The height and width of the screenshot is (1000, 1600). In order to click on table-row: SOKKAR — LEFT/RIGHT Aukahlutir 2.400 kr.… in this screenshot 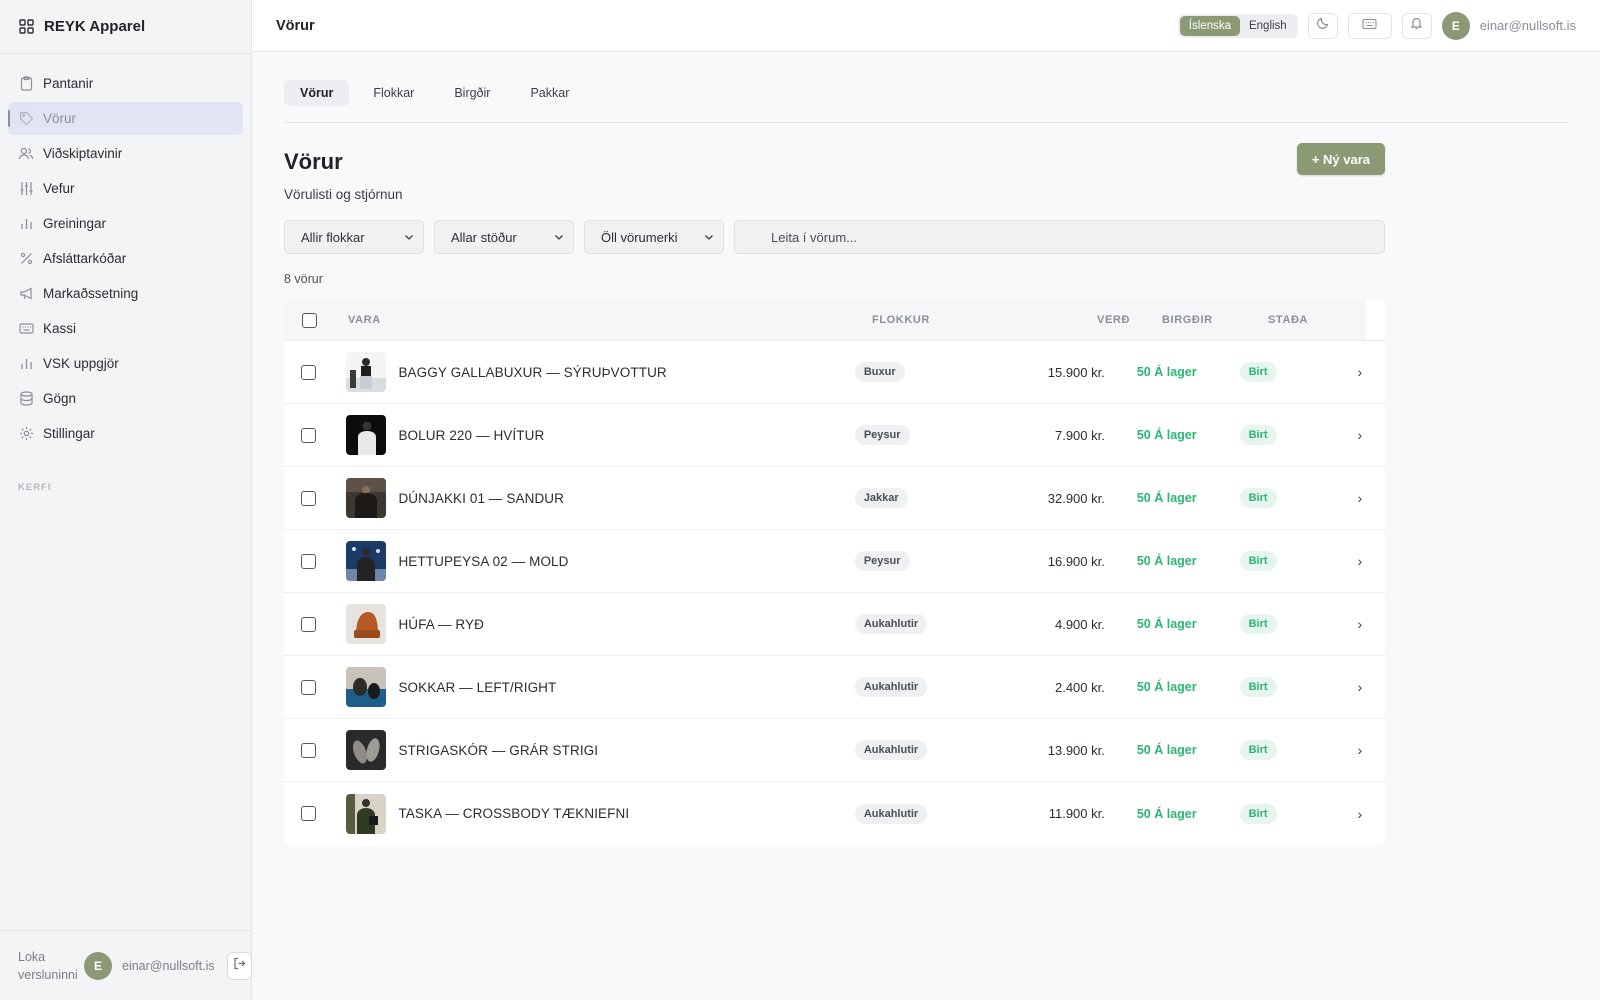, I will do `click(834, 687)`.